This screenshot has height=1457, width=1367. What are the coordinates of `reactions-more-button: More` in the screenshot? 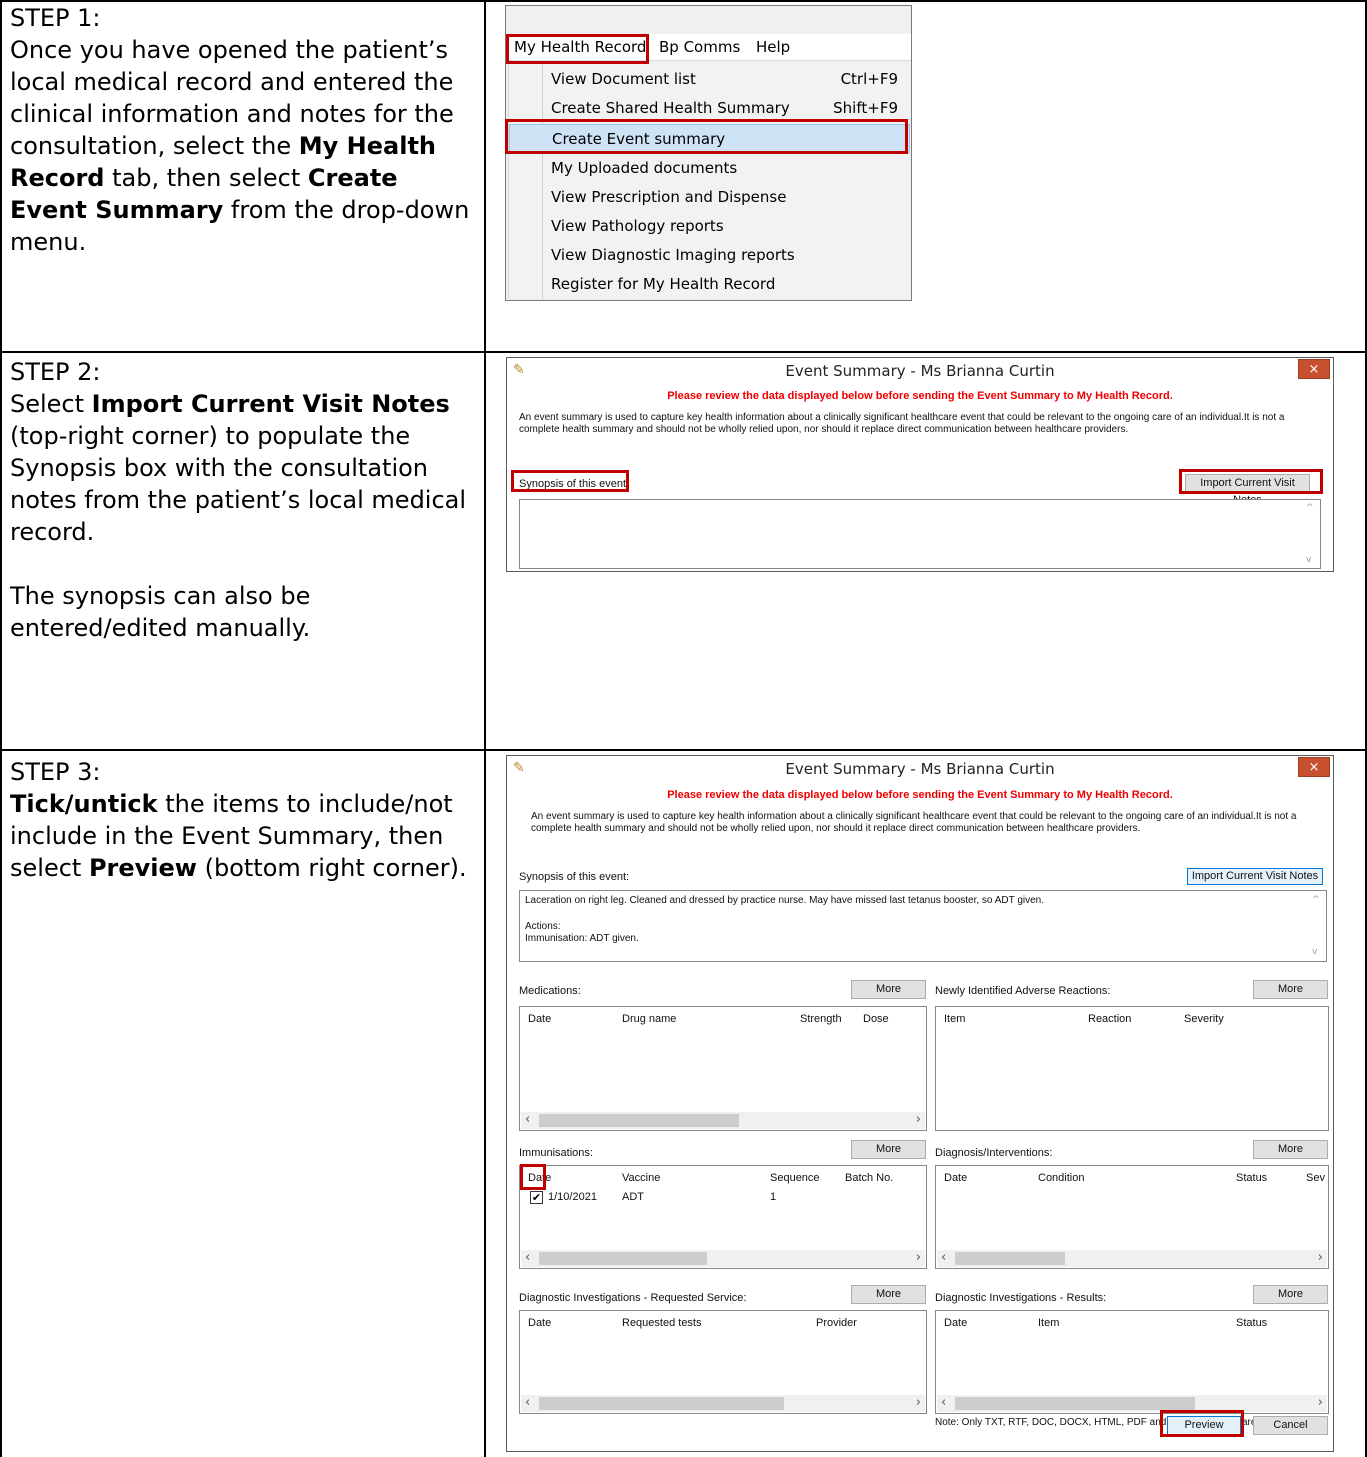 It's located at (1290, 989).